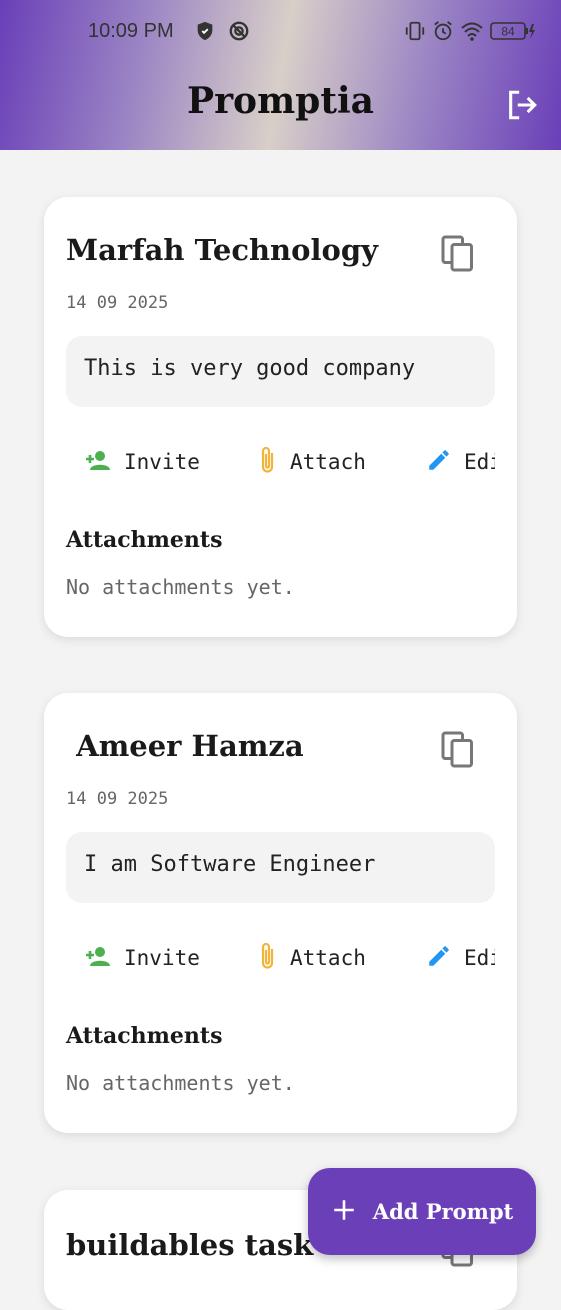 This screenshot has height=1310, width=561. Describe the element at coordinates (230, 864) in the screenshot. I see `prompt-description: I am Software Engineer` at that location.